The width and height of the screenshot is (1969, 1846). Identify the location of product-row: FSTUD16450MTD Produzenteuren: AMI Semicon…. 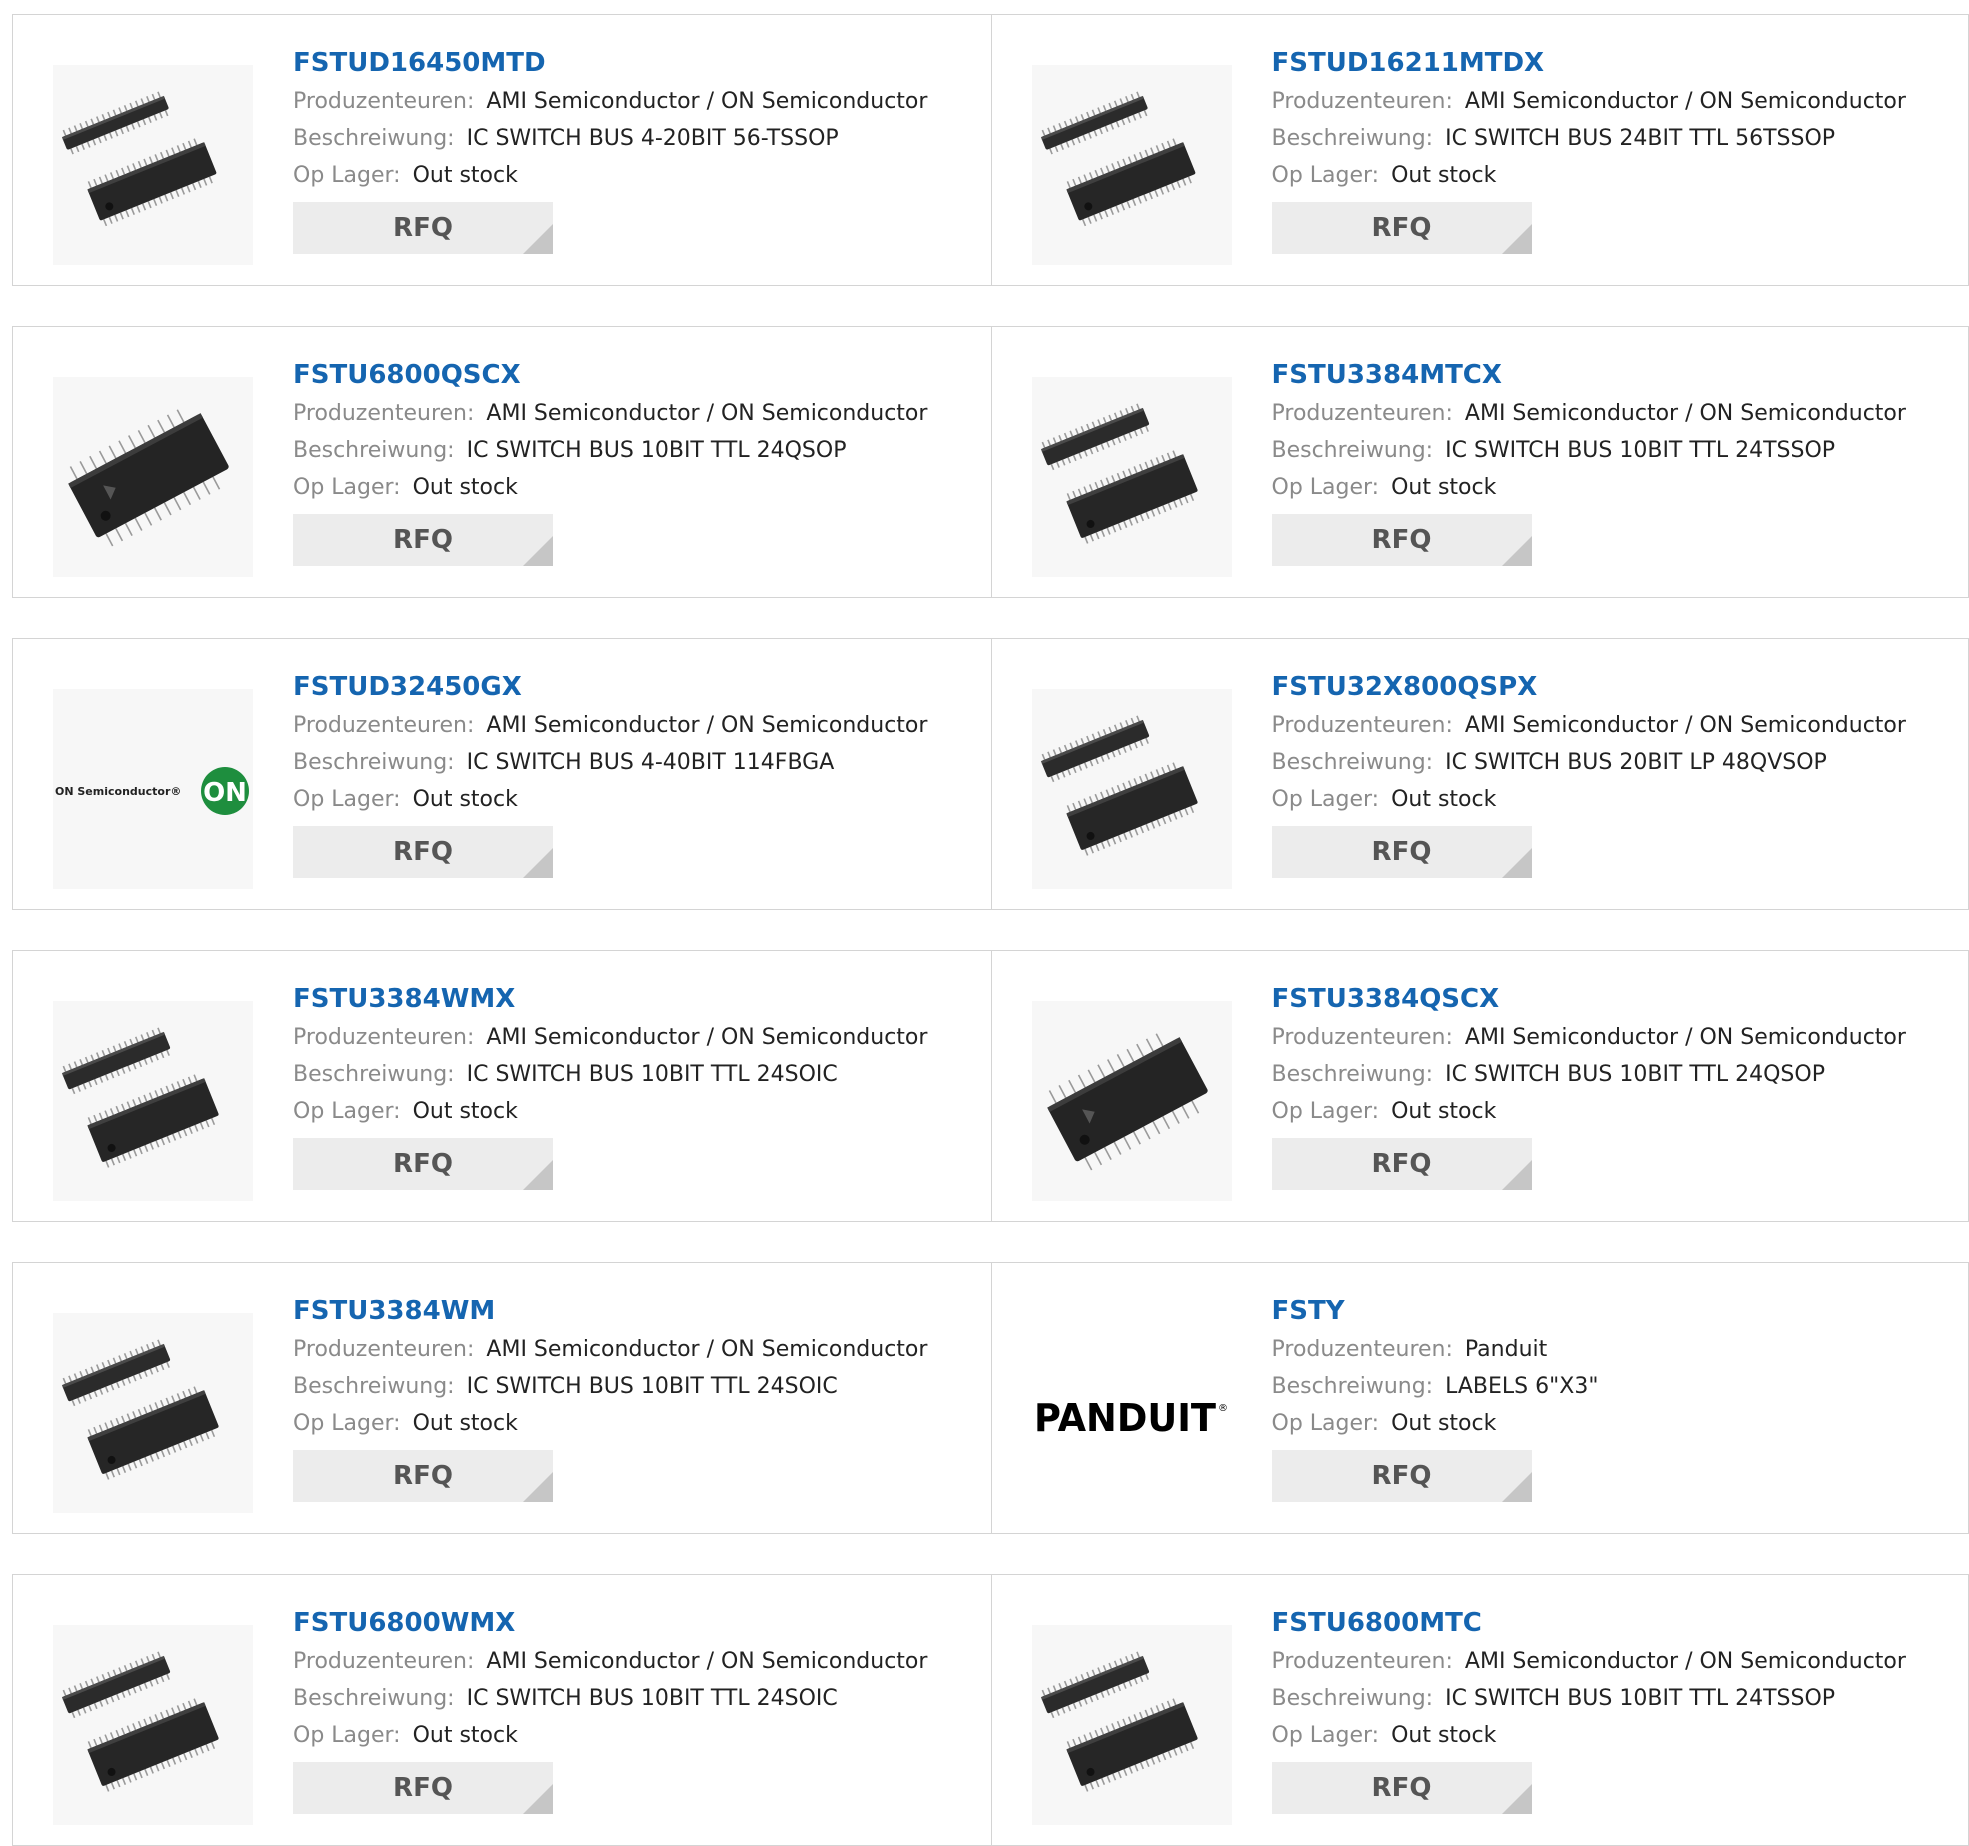
(990, 150).